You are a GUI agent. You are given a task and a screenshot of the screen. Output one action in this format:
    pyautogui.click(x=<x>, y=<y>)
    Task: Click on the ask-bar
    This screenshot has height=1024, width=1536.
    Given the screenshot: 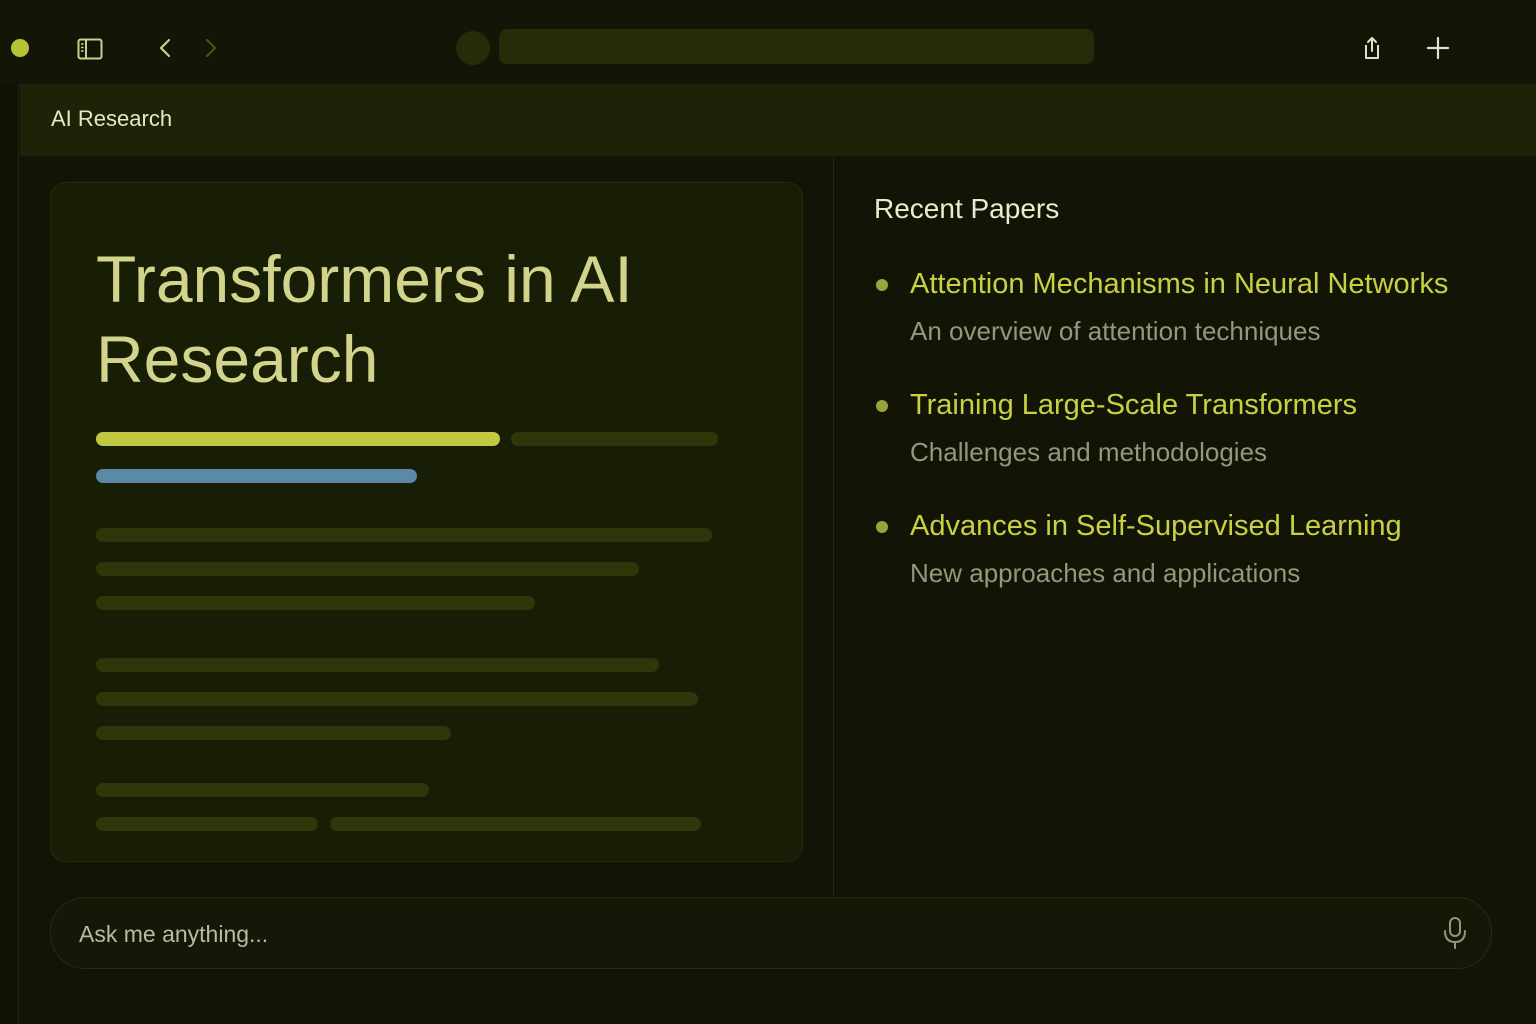 What is the action you would take?
    pyautogui.click(x=771, y=933)
    